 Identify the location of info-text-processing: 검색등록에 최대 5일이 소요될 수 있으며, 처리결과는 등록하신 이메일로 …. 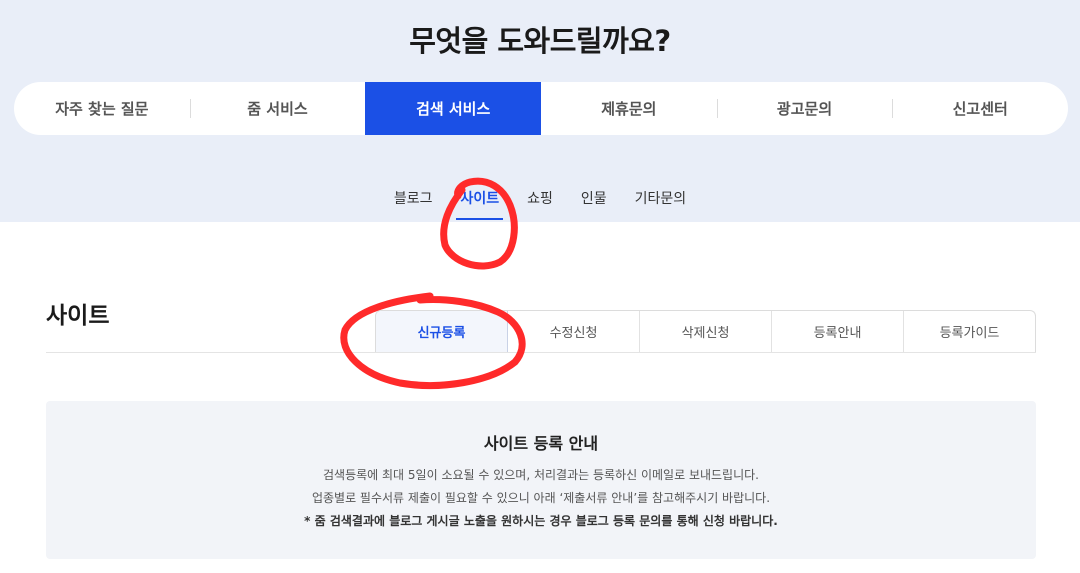
(541, 475).